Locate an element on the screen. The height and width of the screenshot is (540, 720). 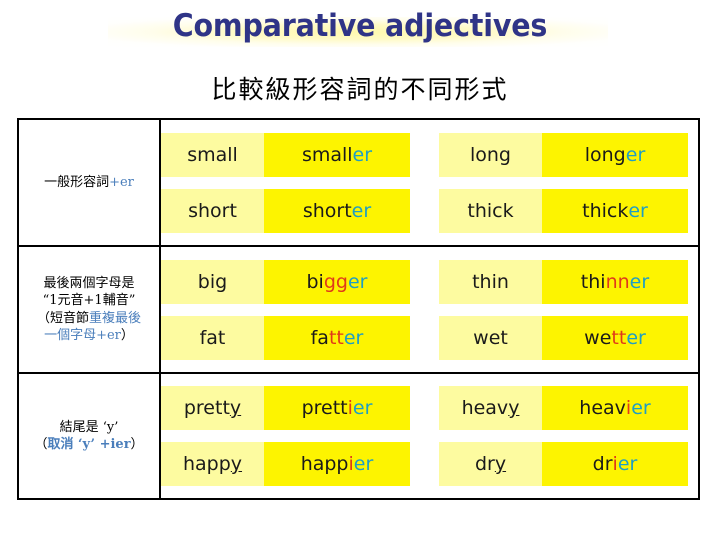
word-text: 結尾是 ‘y’ is located at coordinates (89, 427).